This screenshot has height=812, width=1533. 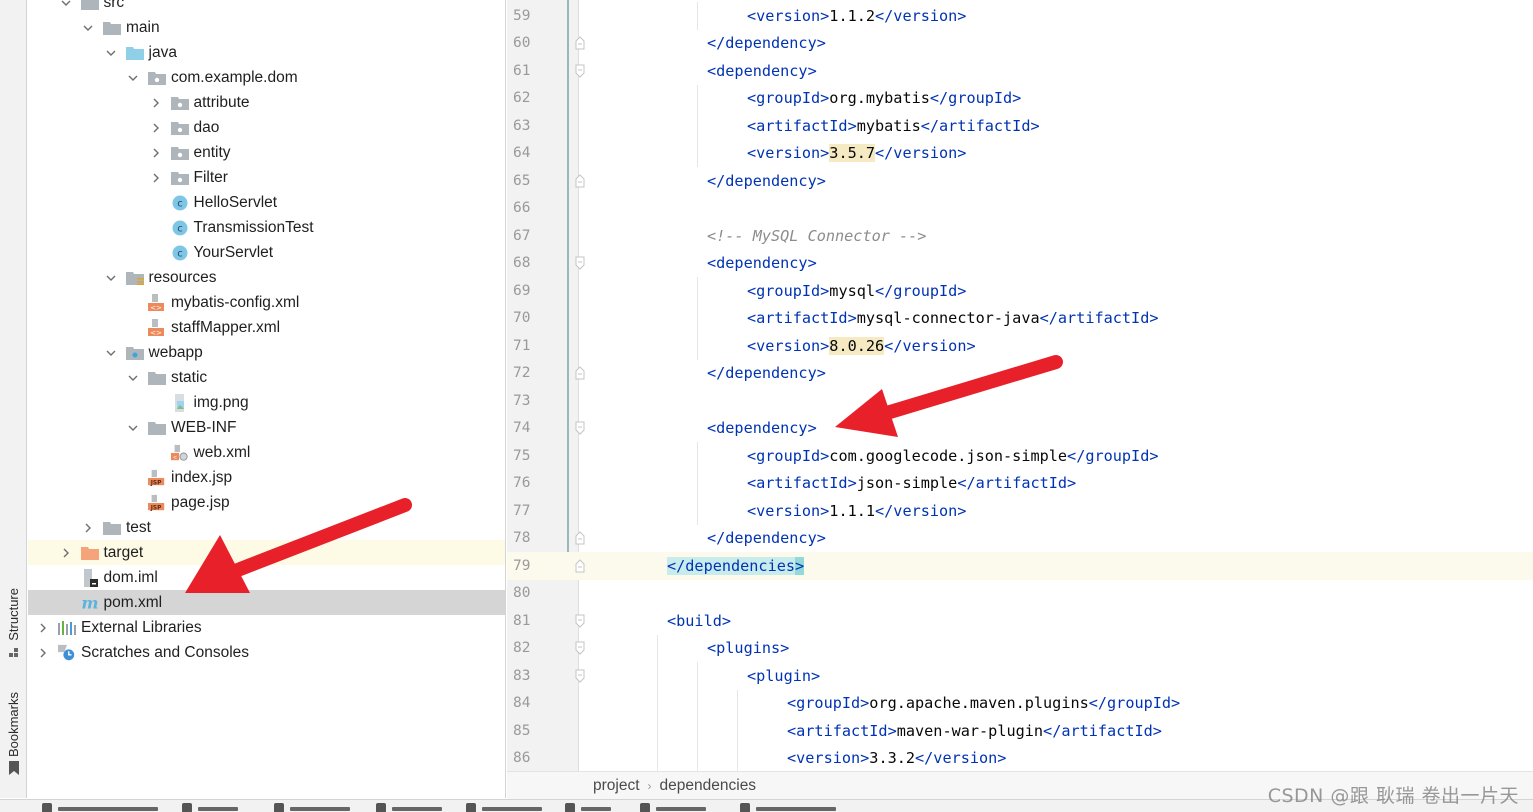 What do you see at coordinates (1020, 401) in the screenshot?
I see `code-line: 73` at bounding box center [1020, 401].